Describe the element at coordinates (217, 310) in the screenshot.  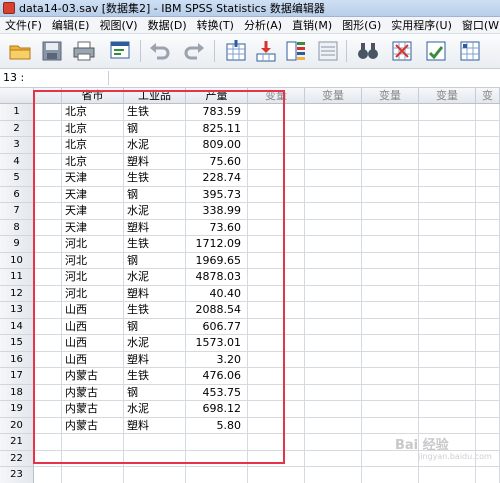
I see `cell-output: 2088.54` at that location.